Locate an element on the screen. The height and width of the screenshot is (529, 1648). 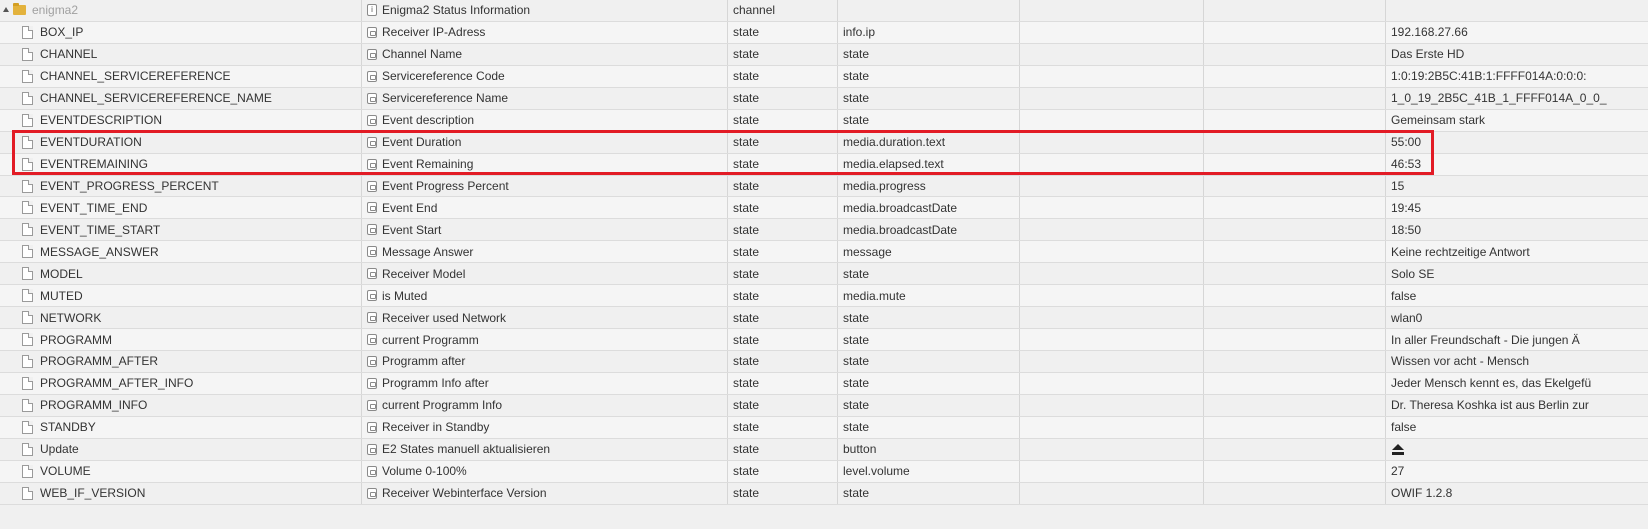
value-cell: OWIF 1.2.8 is located at coordinates (1517, 493).